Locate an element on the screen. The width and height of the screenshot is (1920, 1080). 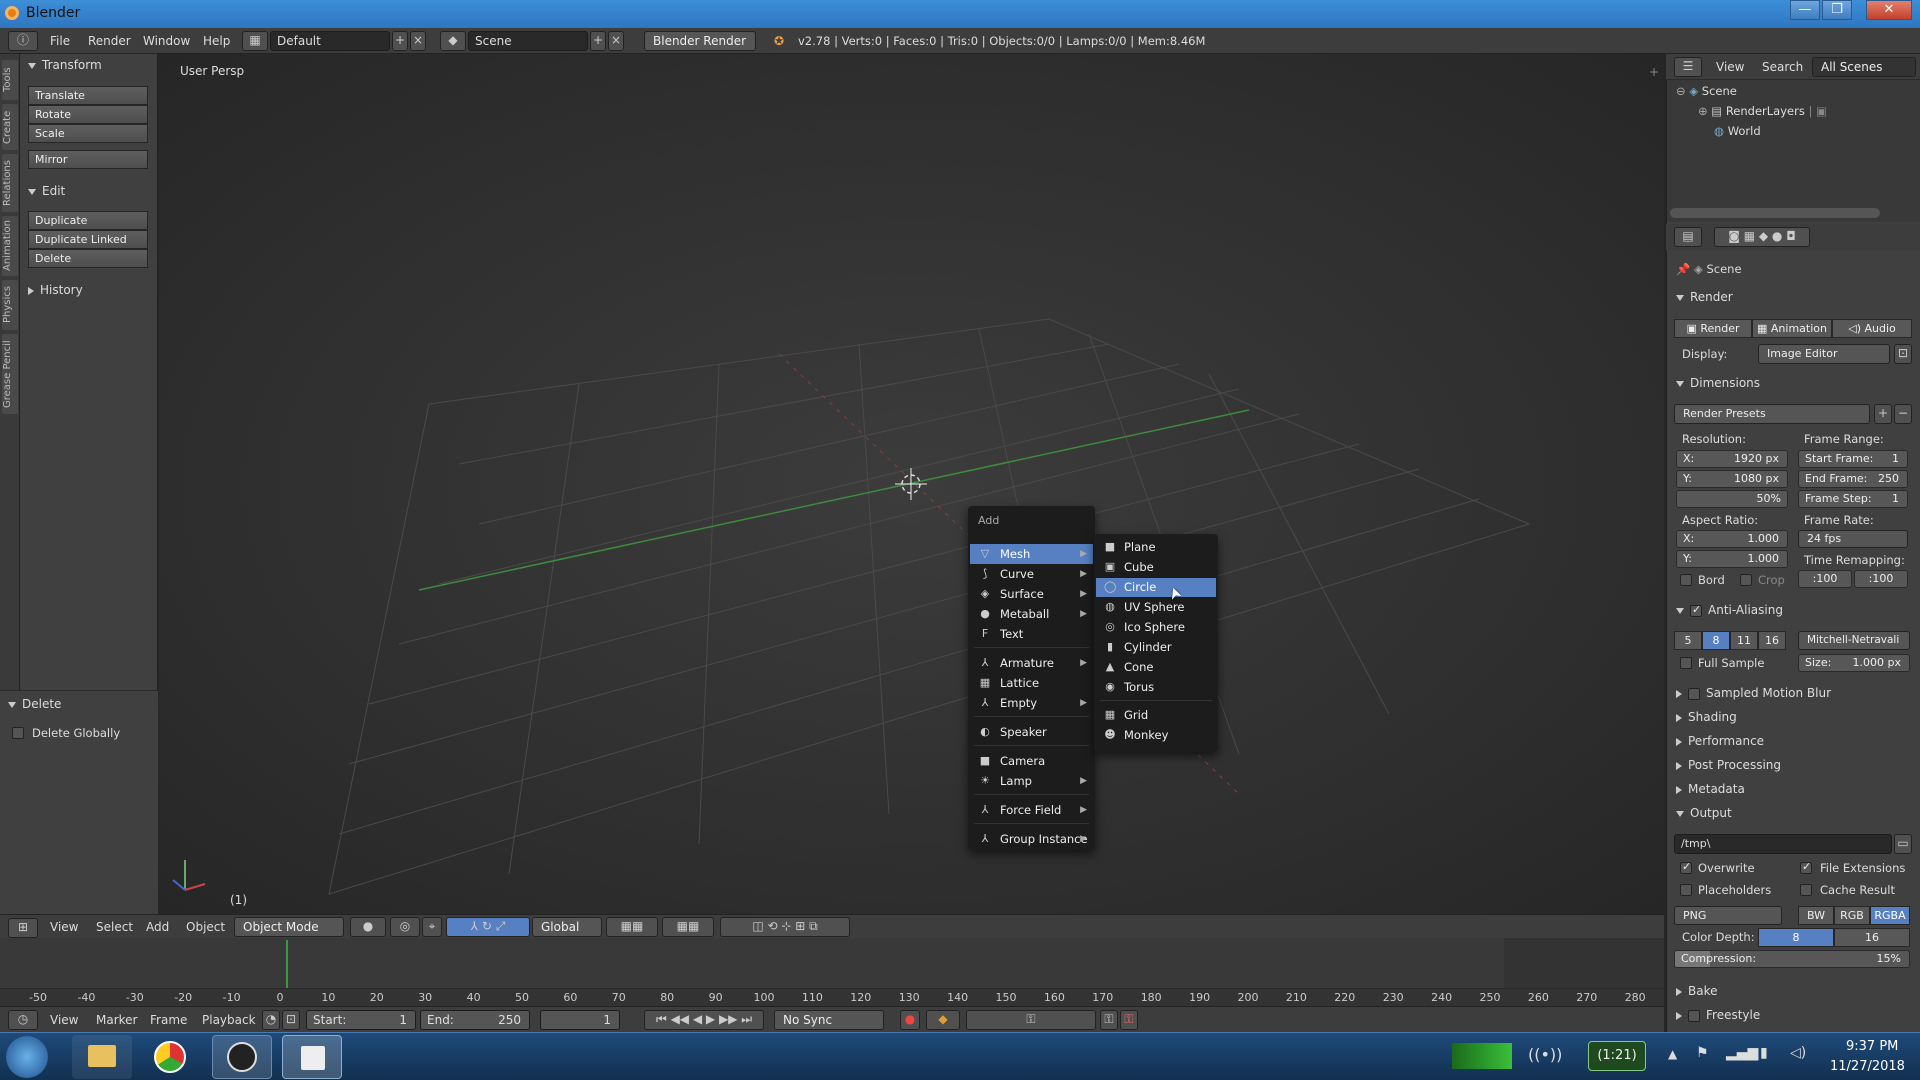
insert-key-icon: ⚿ is located at coordinates (1109, 1020).